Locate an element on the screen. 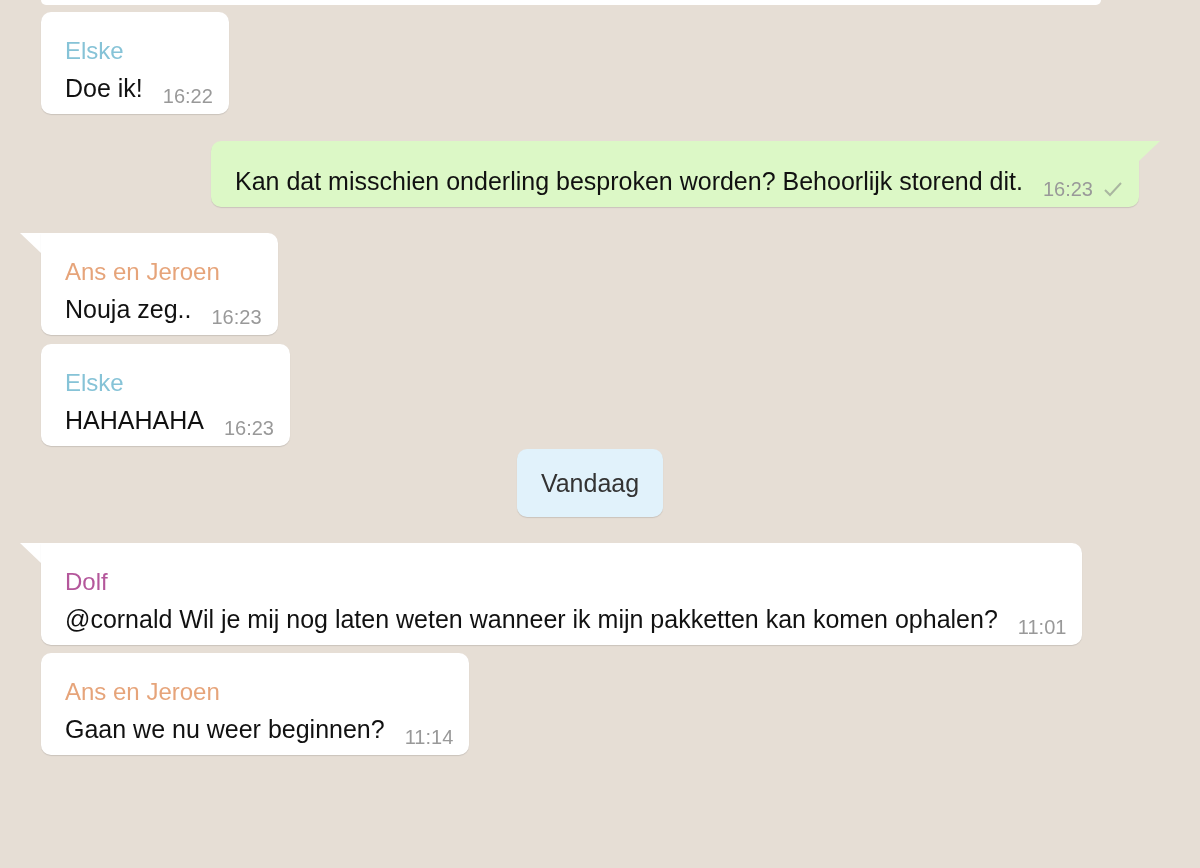  message-time: 11:14 is located at coordinates (429, 737).